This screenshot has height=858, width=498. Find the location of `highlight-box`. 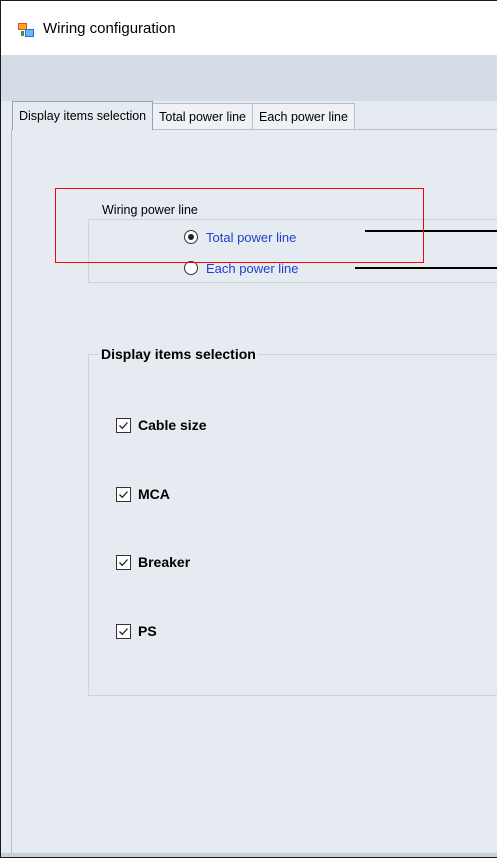

highlight-box is located at coordinates (239, 225).